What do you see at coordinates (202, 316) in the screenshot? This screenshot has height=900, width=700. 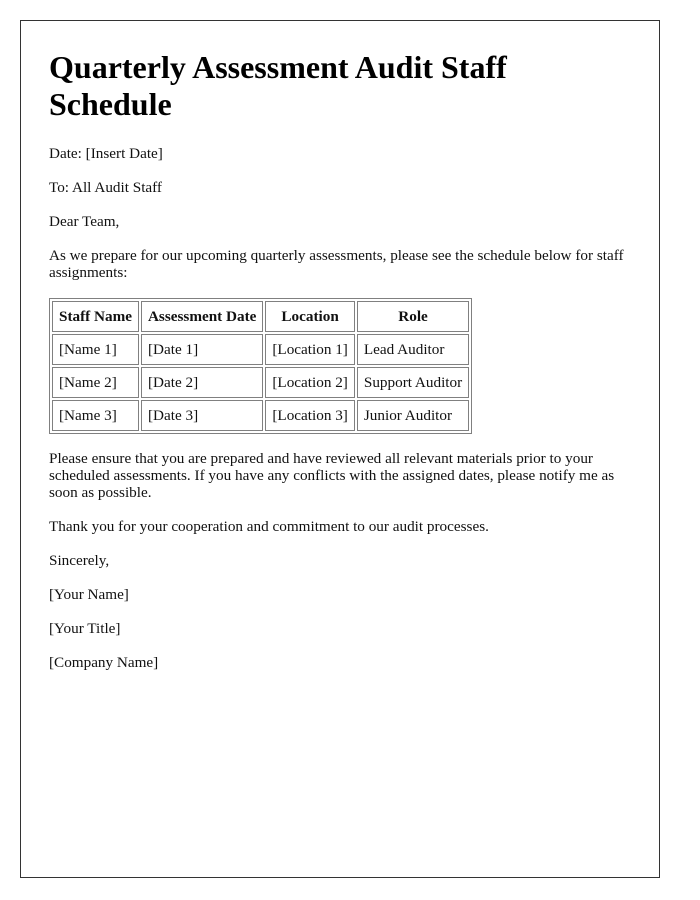 I see `header-assessment-date: Assessment Date` at bounding box center [202, 316].